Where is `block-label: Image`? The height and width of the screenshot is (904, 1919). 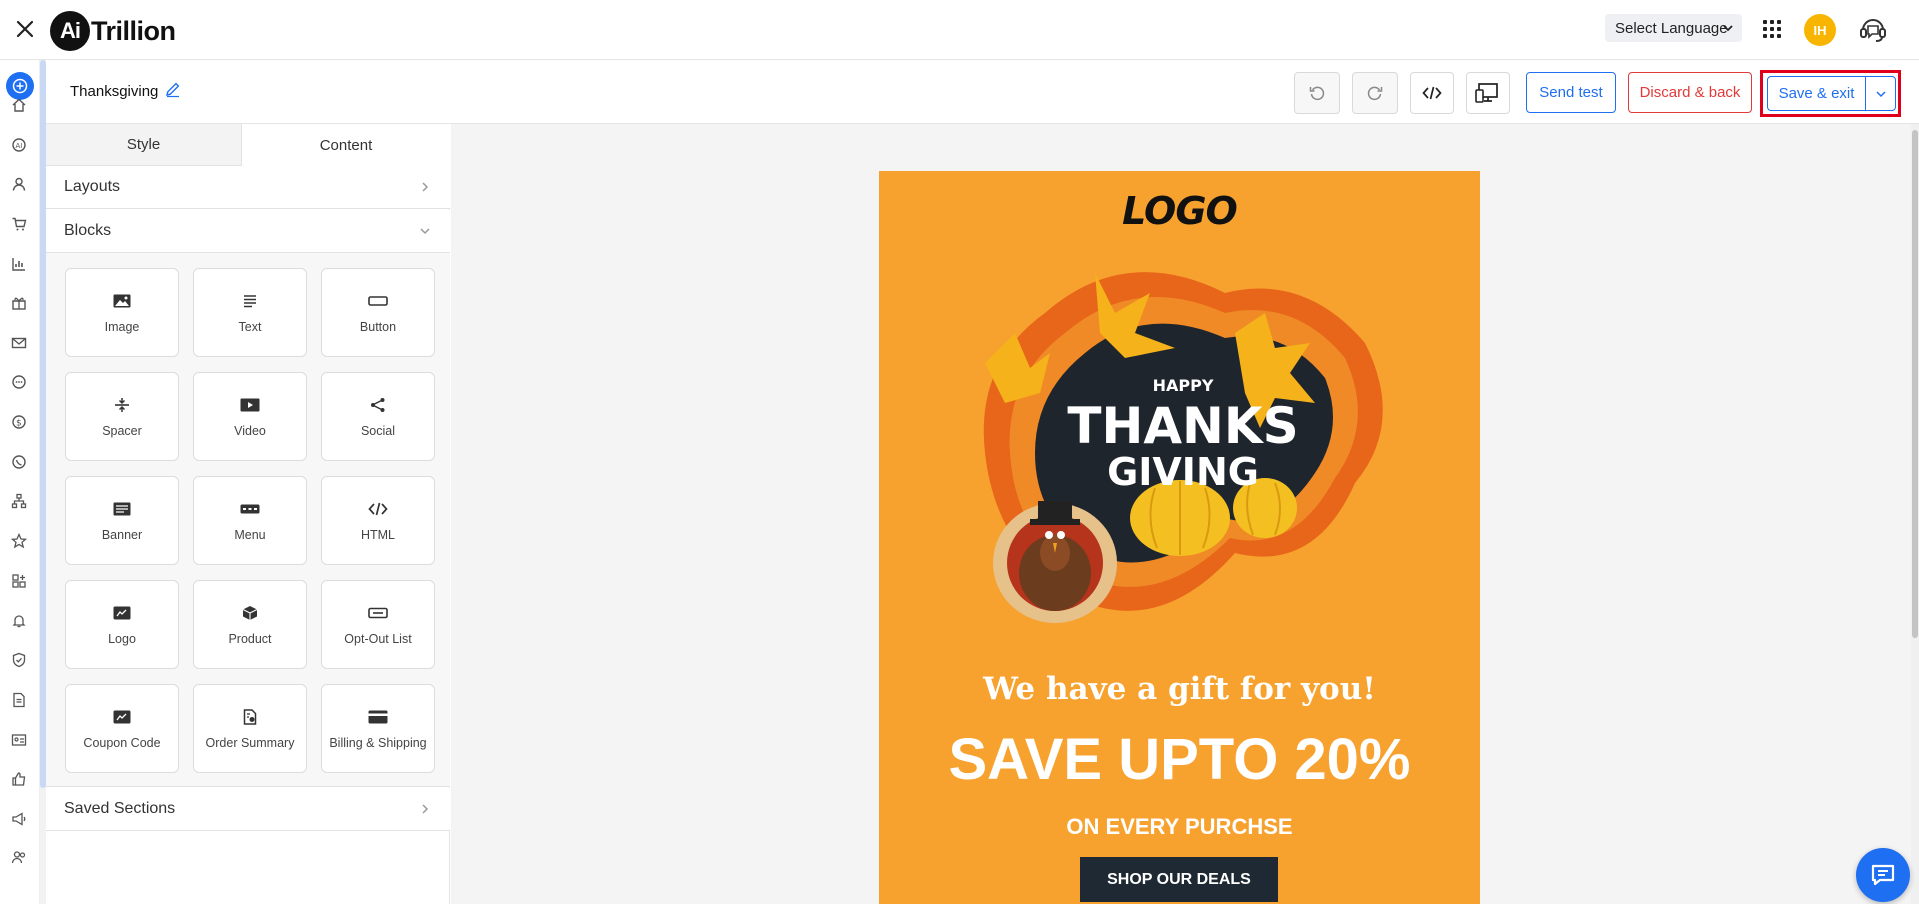 block-label: Image is located at coordinates (122, 326).